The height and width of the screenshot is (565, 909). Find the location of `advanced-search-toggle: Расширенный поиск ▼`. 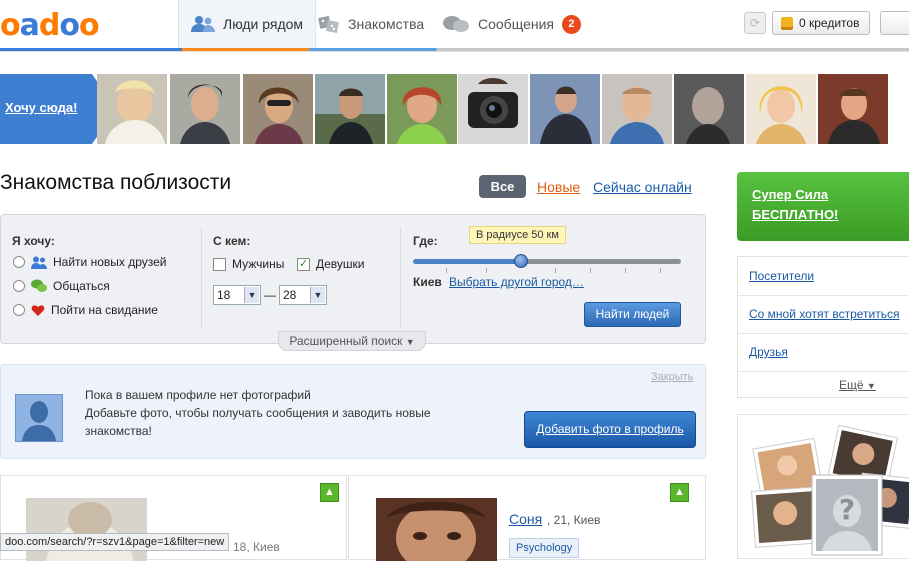

advanced-search-toggle: Расширенный поиск ▼ is located at coordinates (352, 341).